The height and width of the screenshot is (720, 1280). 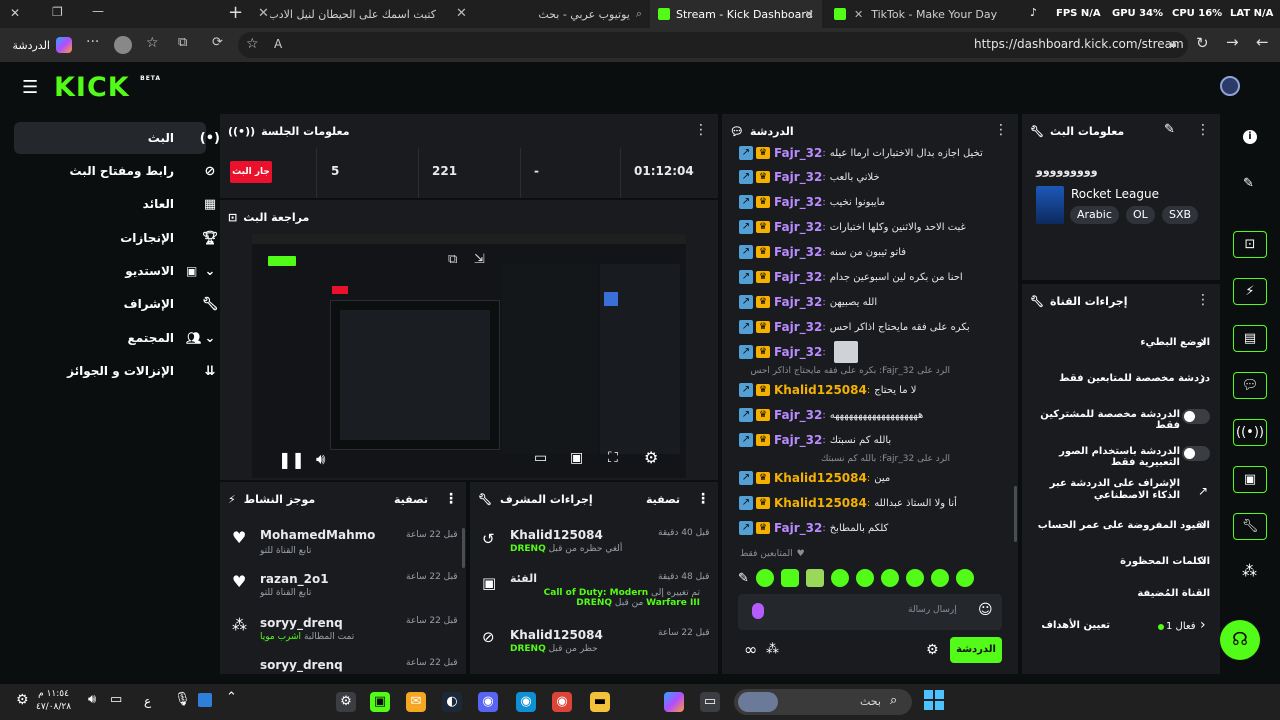 What do you see at coordinates (861, 202) in the screenshot?
I see `chat-message: ↗ ♛ Fajr_32: مايبونوا نخيب` at bounding box center [861, 202].